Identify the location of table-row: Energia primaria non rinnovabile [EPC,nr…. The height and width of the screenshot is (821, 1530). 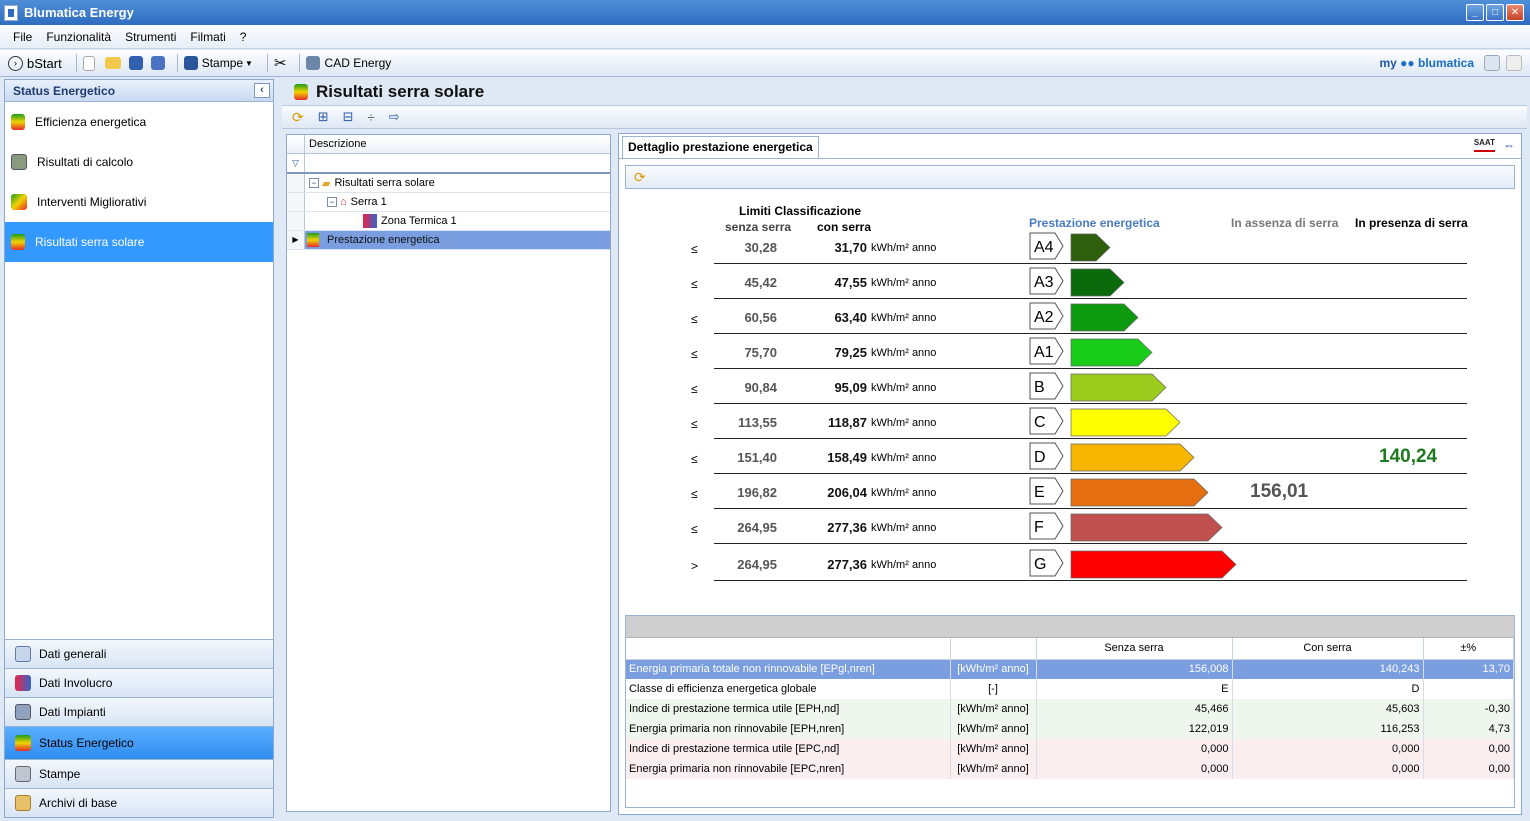
(1070, 769).